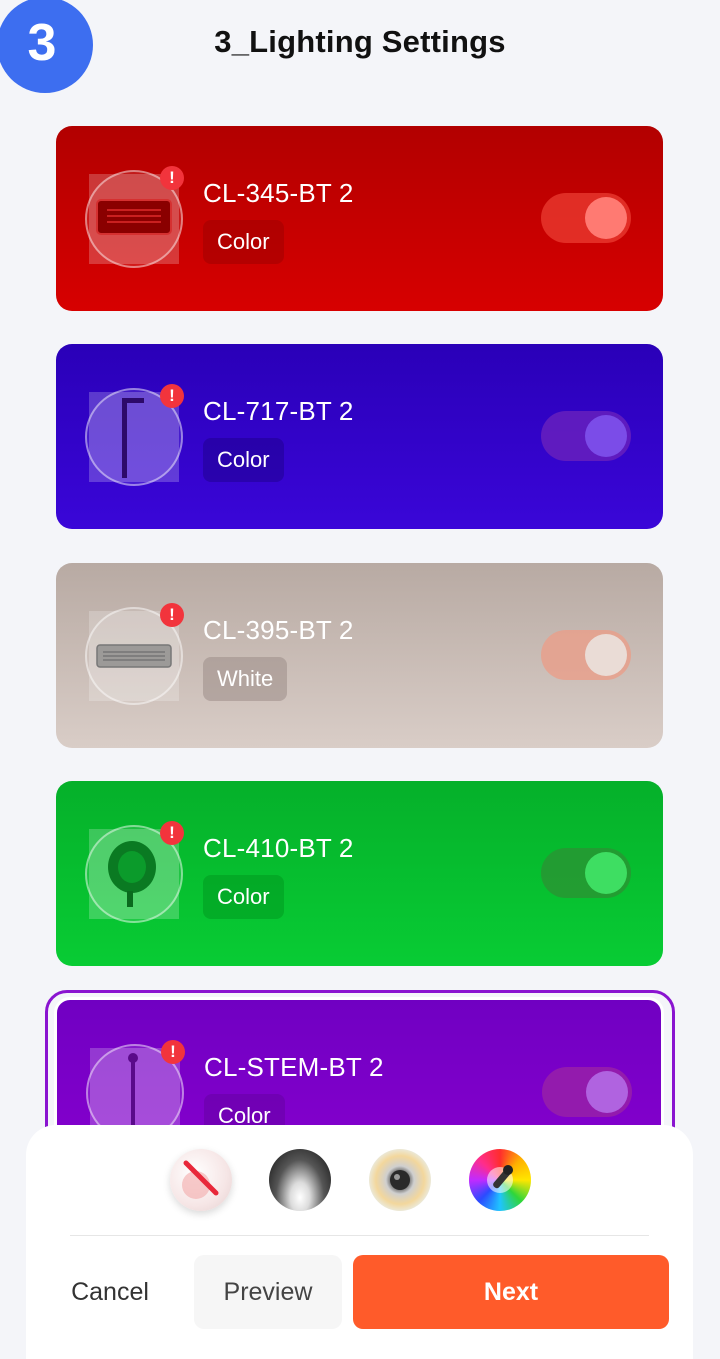  Describe the element at coordinates (500, 1180) in the screenshot. I see `color-picker-effect-icon` at that location.